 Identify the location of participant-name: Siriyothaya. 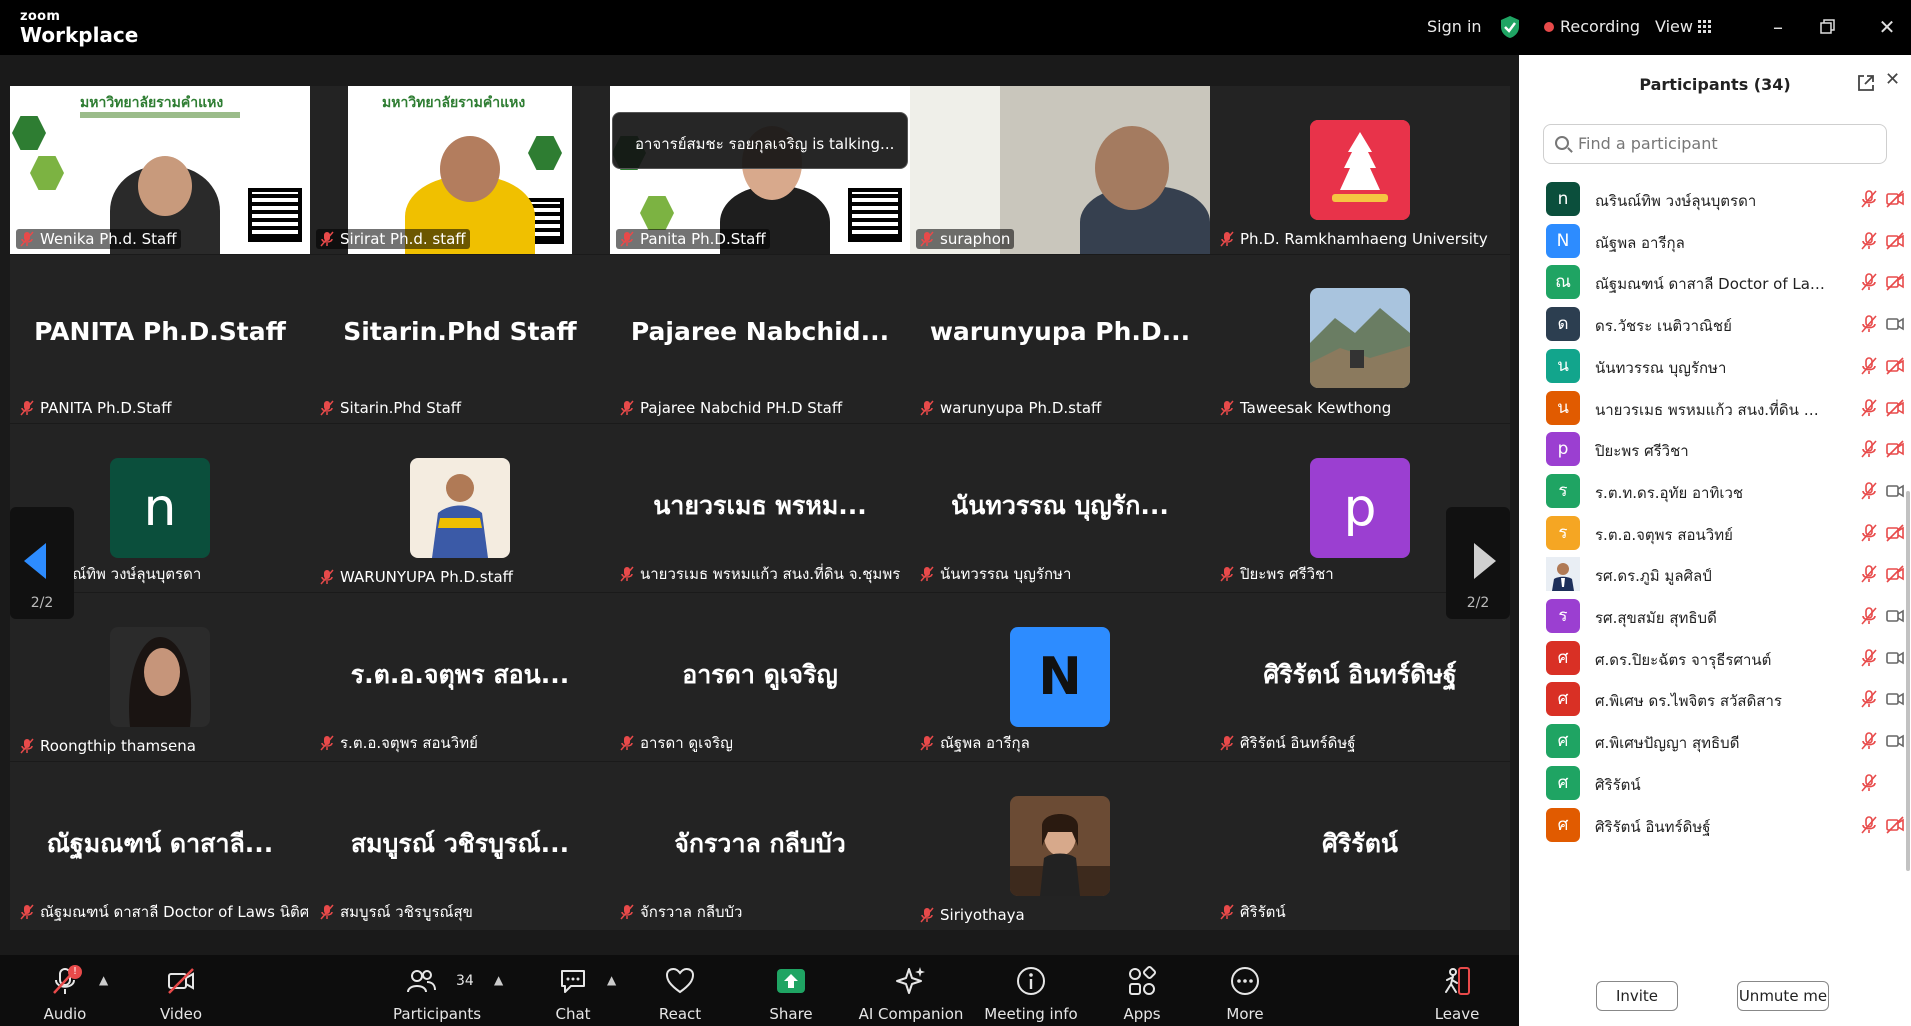
(982, 915).